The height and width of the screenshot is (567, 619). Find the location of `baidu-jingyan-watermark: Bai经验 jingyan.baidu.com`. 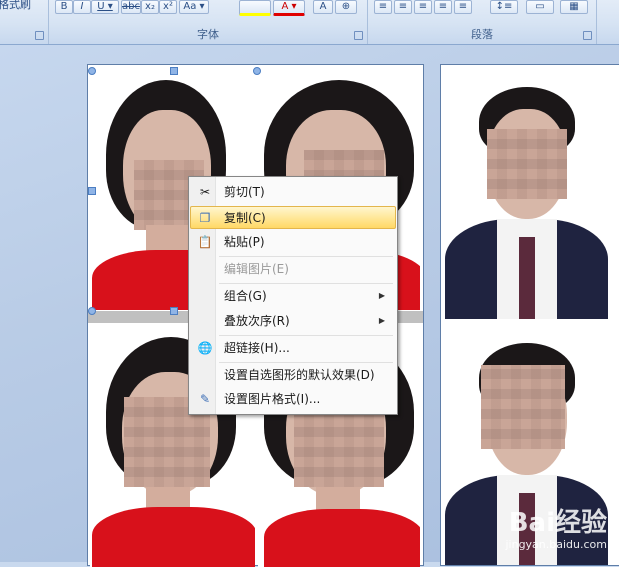

baidu-jingyan-watermark: Bai经验 jingyan.baidu.com is located at coordinates (536, 529).